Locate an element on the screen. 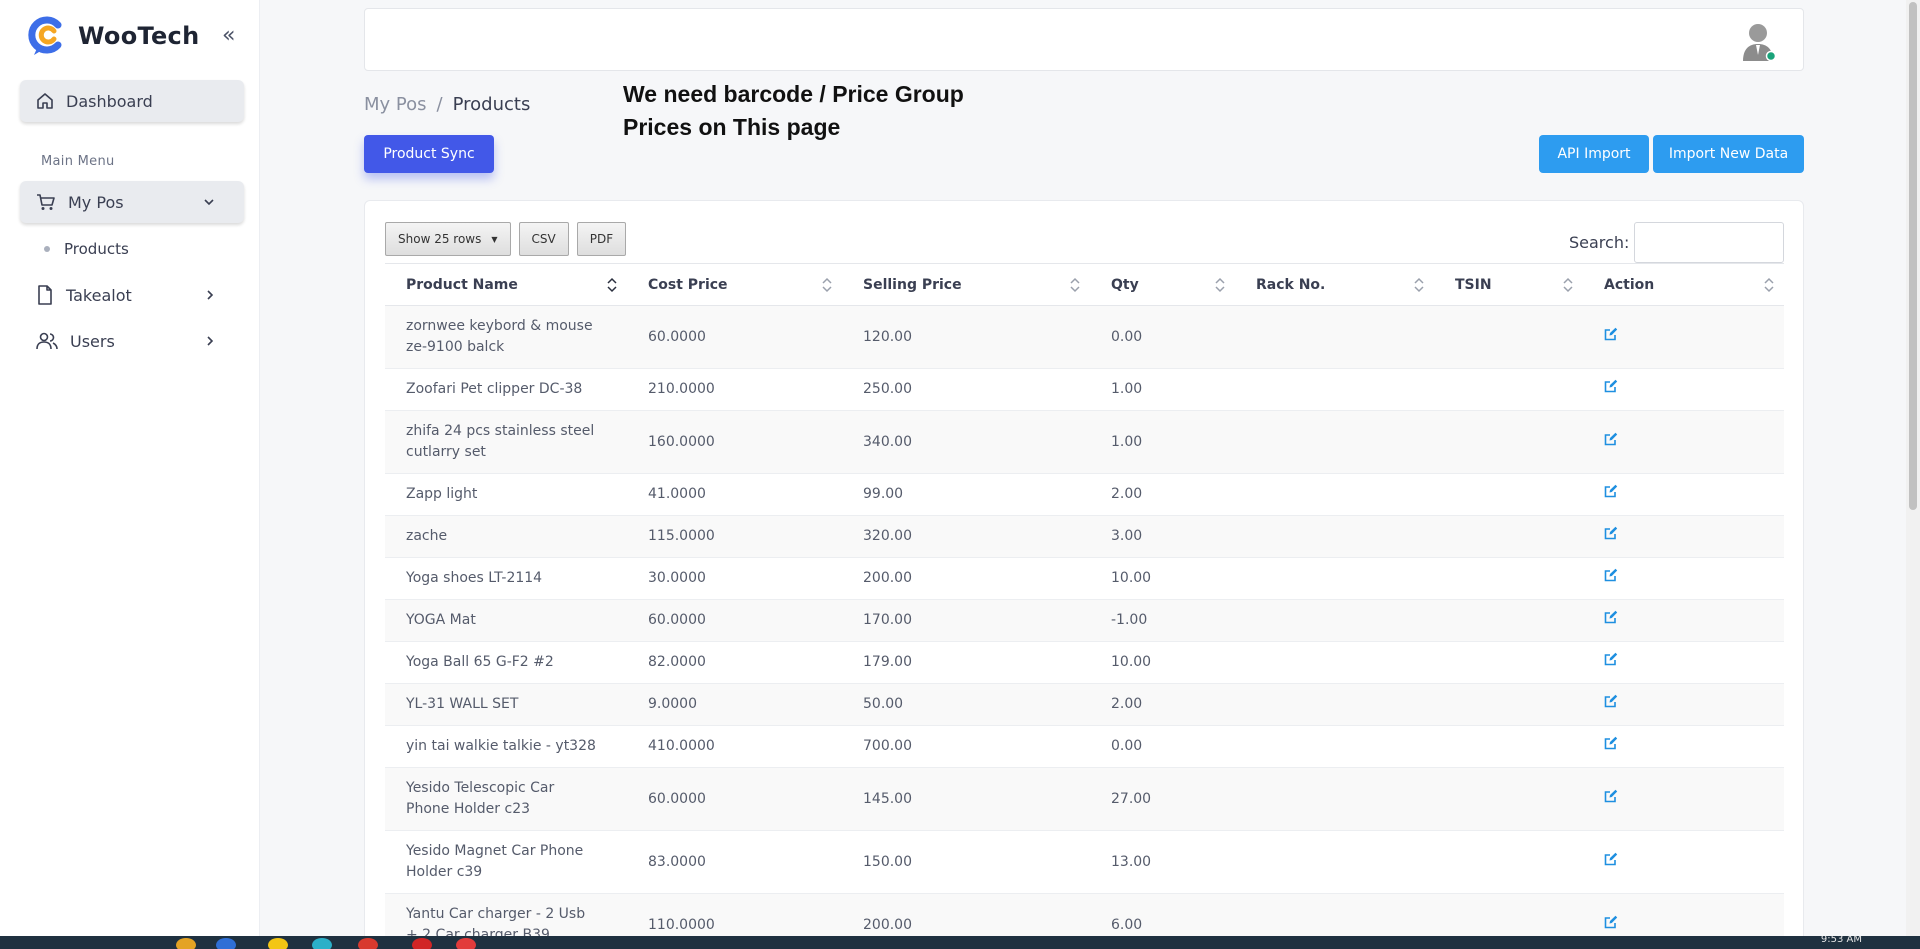 This screenshot has height=949, width=1920. breadcrumb: My Pos / Products is located at coordinates (447, 104).